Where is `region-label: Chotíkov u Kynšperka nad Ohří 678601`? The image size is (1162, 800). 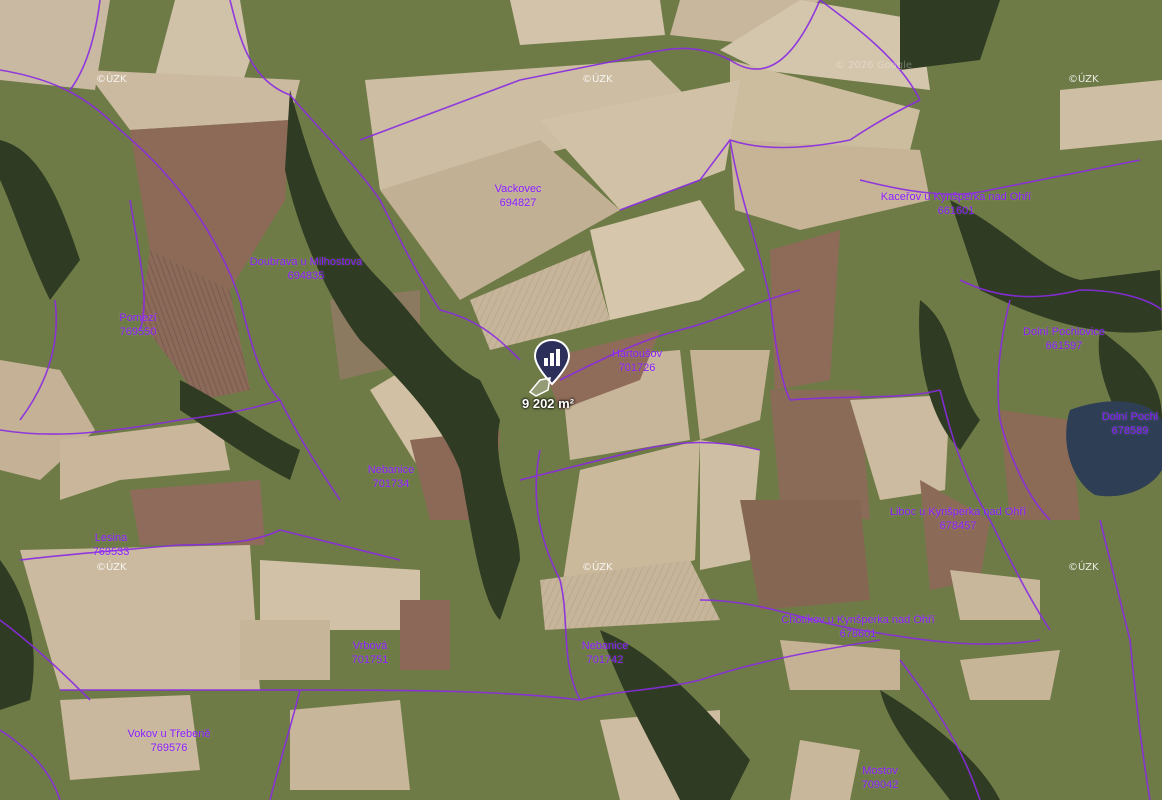 region-label: Chotíkov u Kynšperka nad Ohří 678601 is located at coordinates (858, 627).